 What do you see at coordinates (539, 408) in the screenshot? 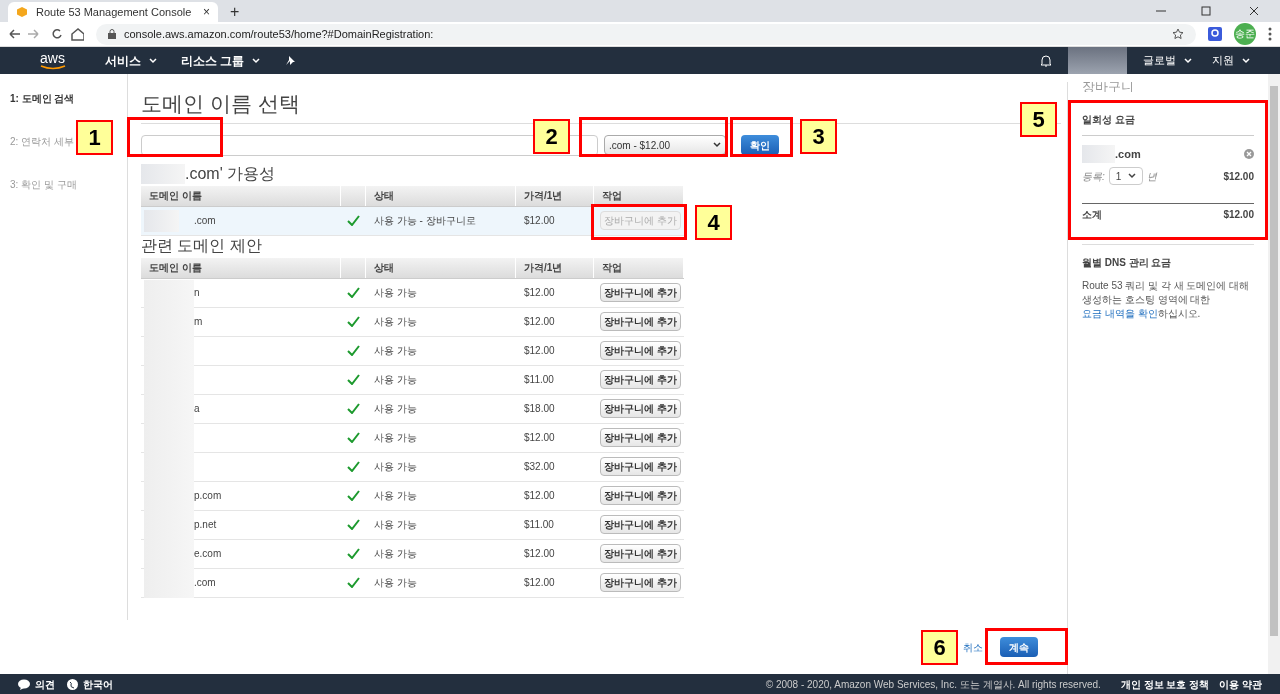
I see `price-text: $18.00` at bounding box center [539, 408].